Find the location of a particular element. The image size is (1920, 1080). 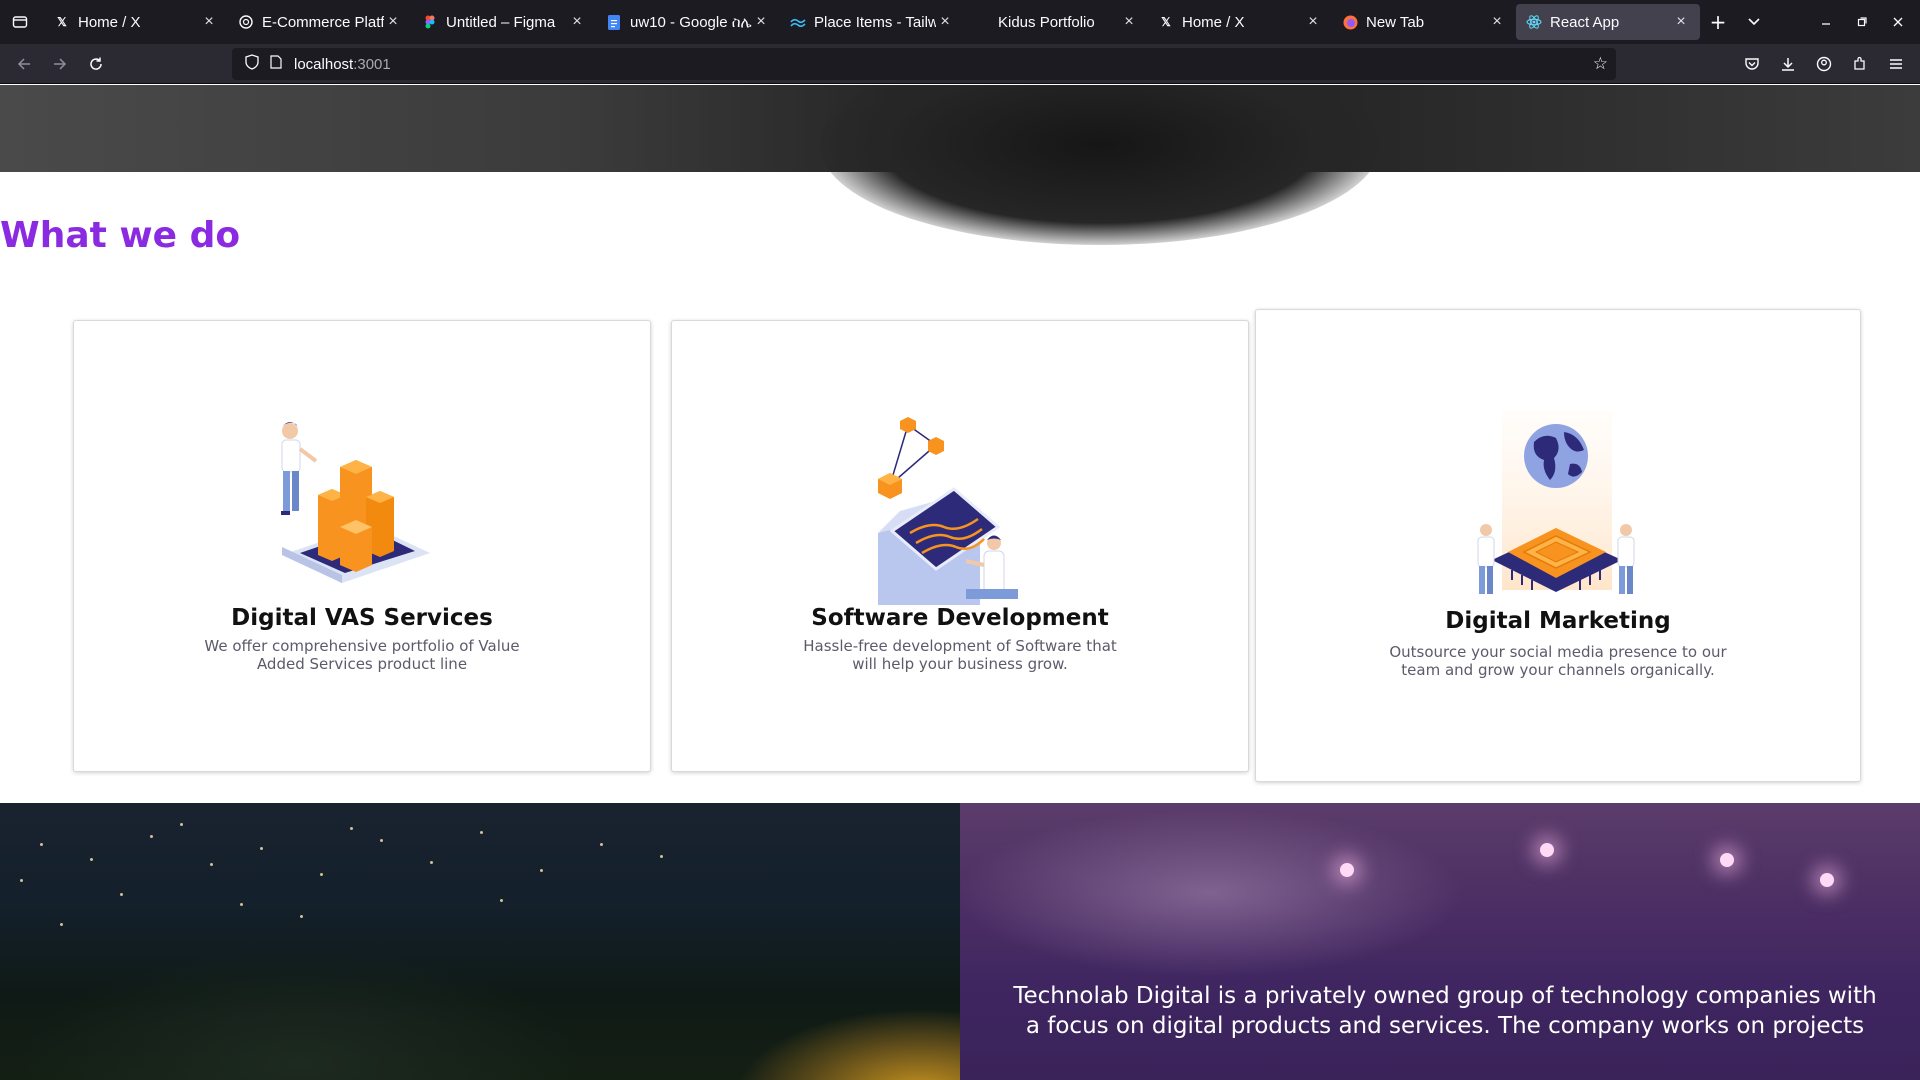

browser-tab: New Tab × is located at coordinates (1424, 22).